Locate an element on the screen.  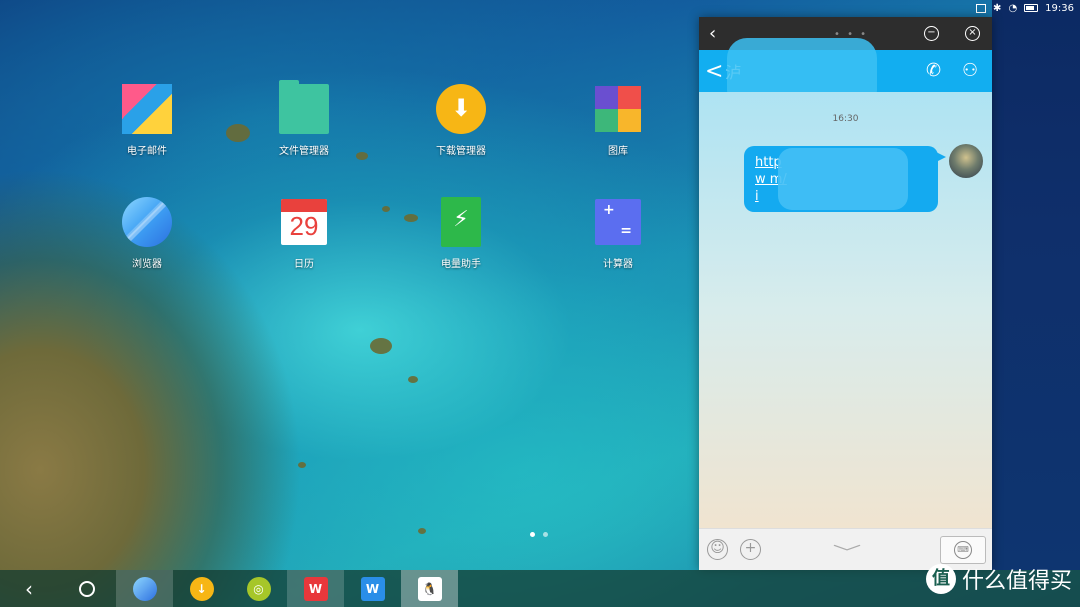
download-icon: ↓ is located at coordinates (201, 588).